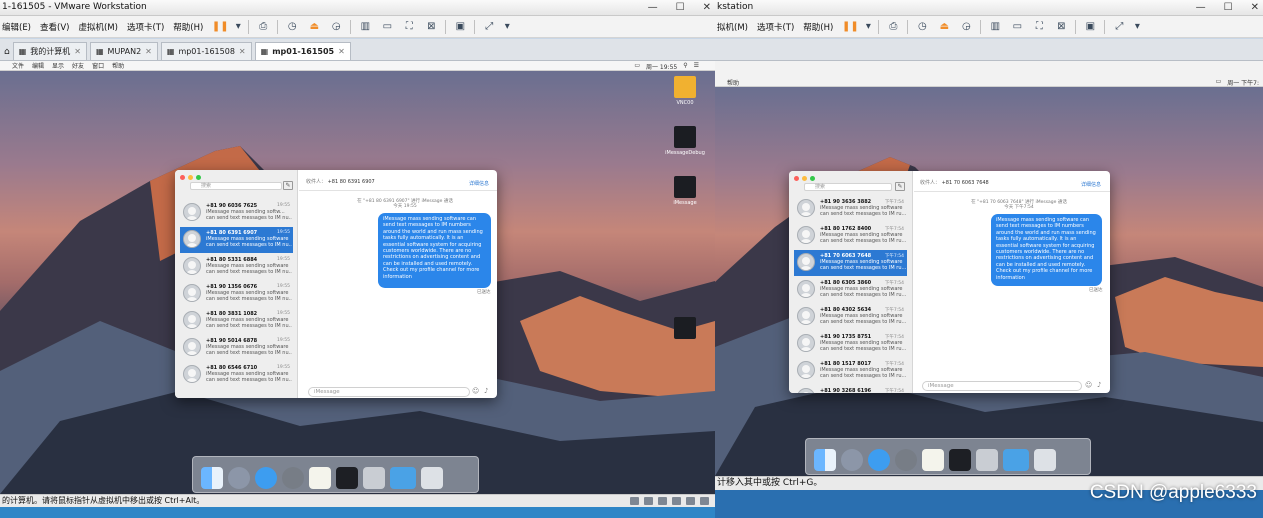  What do you see at coordinates (78, 65) in the screenshot?
I see `guest-menu-buddies: 好友` at bounding box center [78, 65].